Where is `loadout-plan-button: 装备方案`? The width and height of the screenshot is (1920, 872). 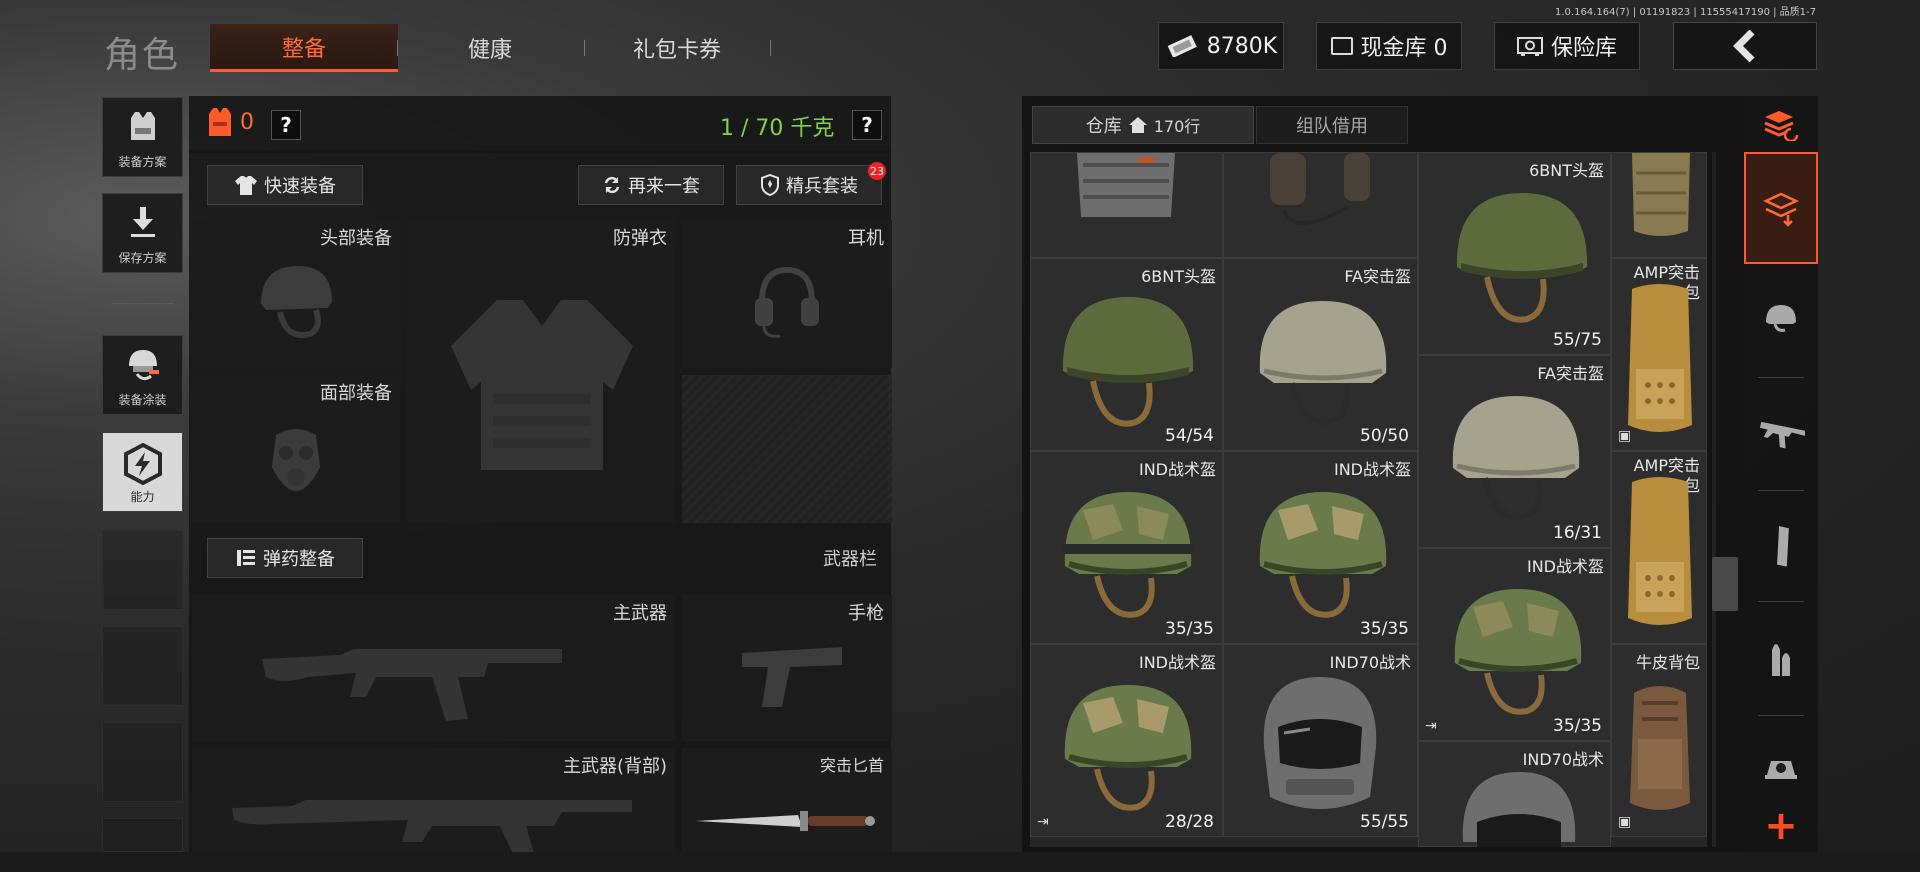 loadout-plan-button: 装备方案 is located at coordinates (142, 137).